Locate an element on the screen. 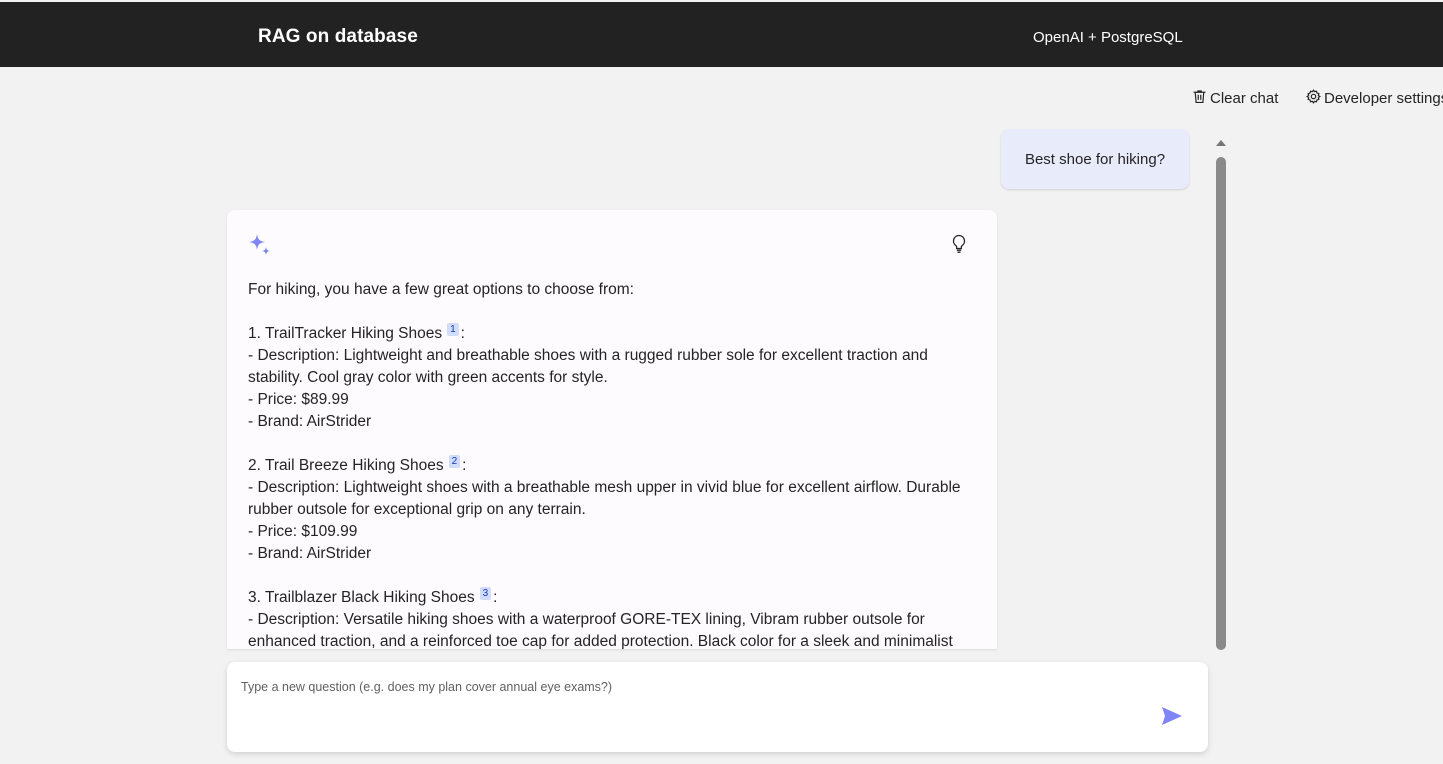  clear-chat-button: Clear chat is located at coordinates (1234, 98).